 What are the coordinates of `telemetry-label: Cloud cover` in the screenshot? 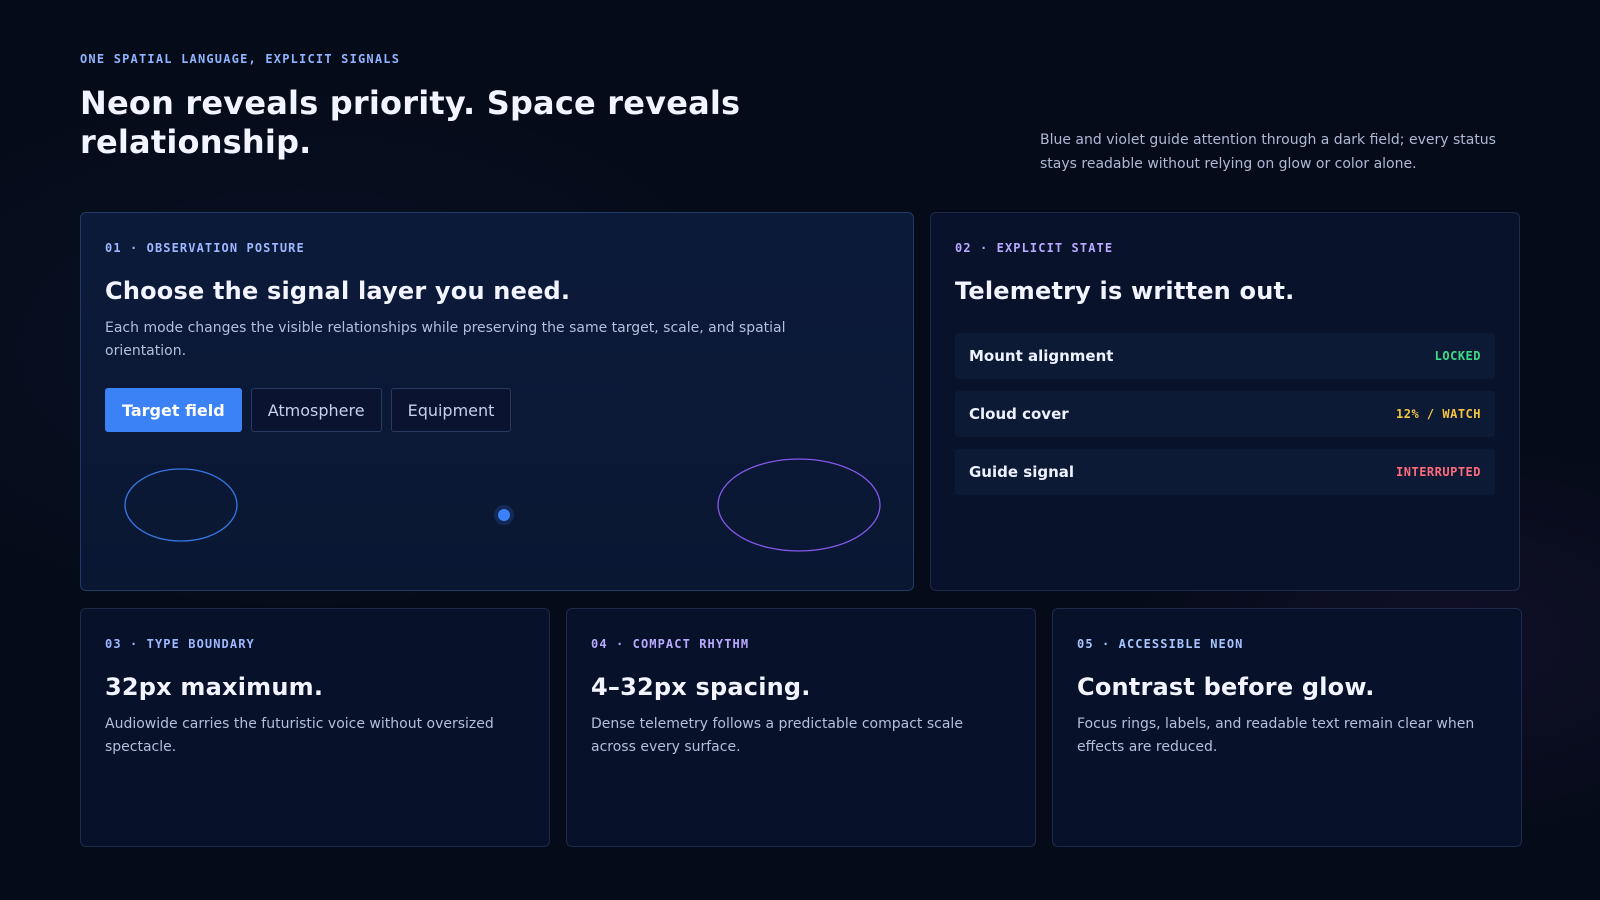 It's located at (1019, 414).